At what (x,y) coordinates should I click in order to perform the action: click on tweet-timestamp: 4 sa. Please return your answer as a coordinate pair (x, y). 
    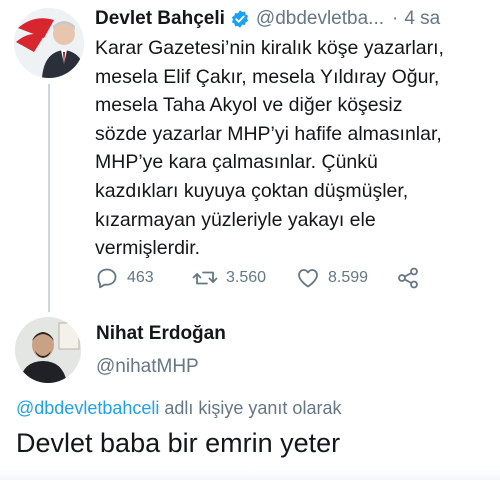
    Looking at the image, I should click on (422, 19).